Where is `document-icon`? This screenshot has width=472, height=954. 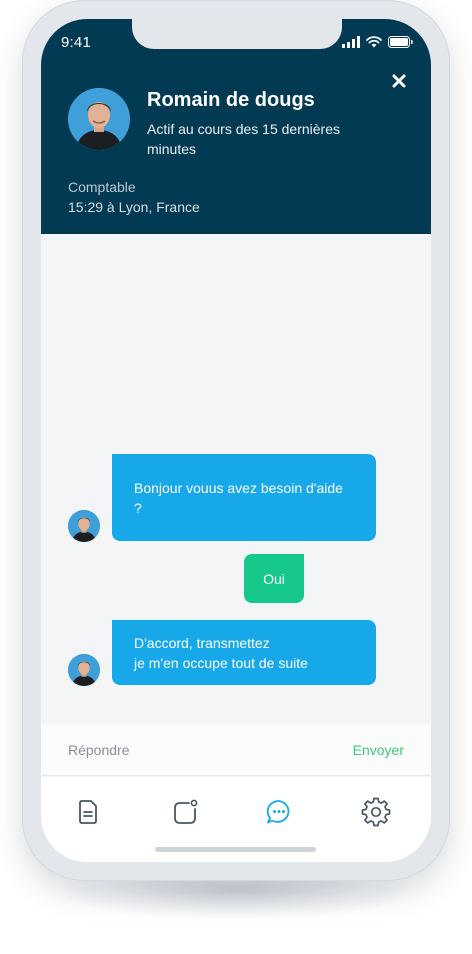
document-icon is located at coordinates (88, 812).